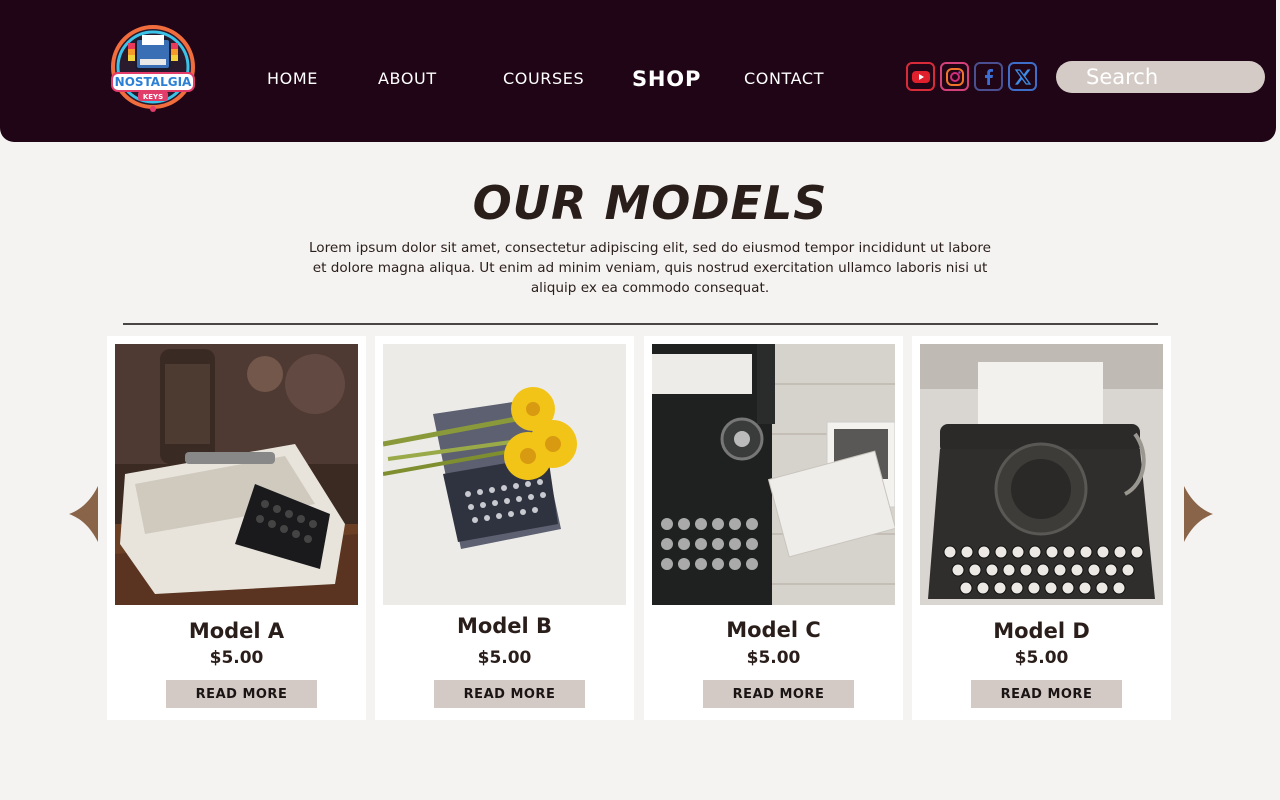 This screenshot has width=1280, height=800. Describe the element at coordinates (292, 78) in the screenshot. I see `nav-home: HOME` at that location.